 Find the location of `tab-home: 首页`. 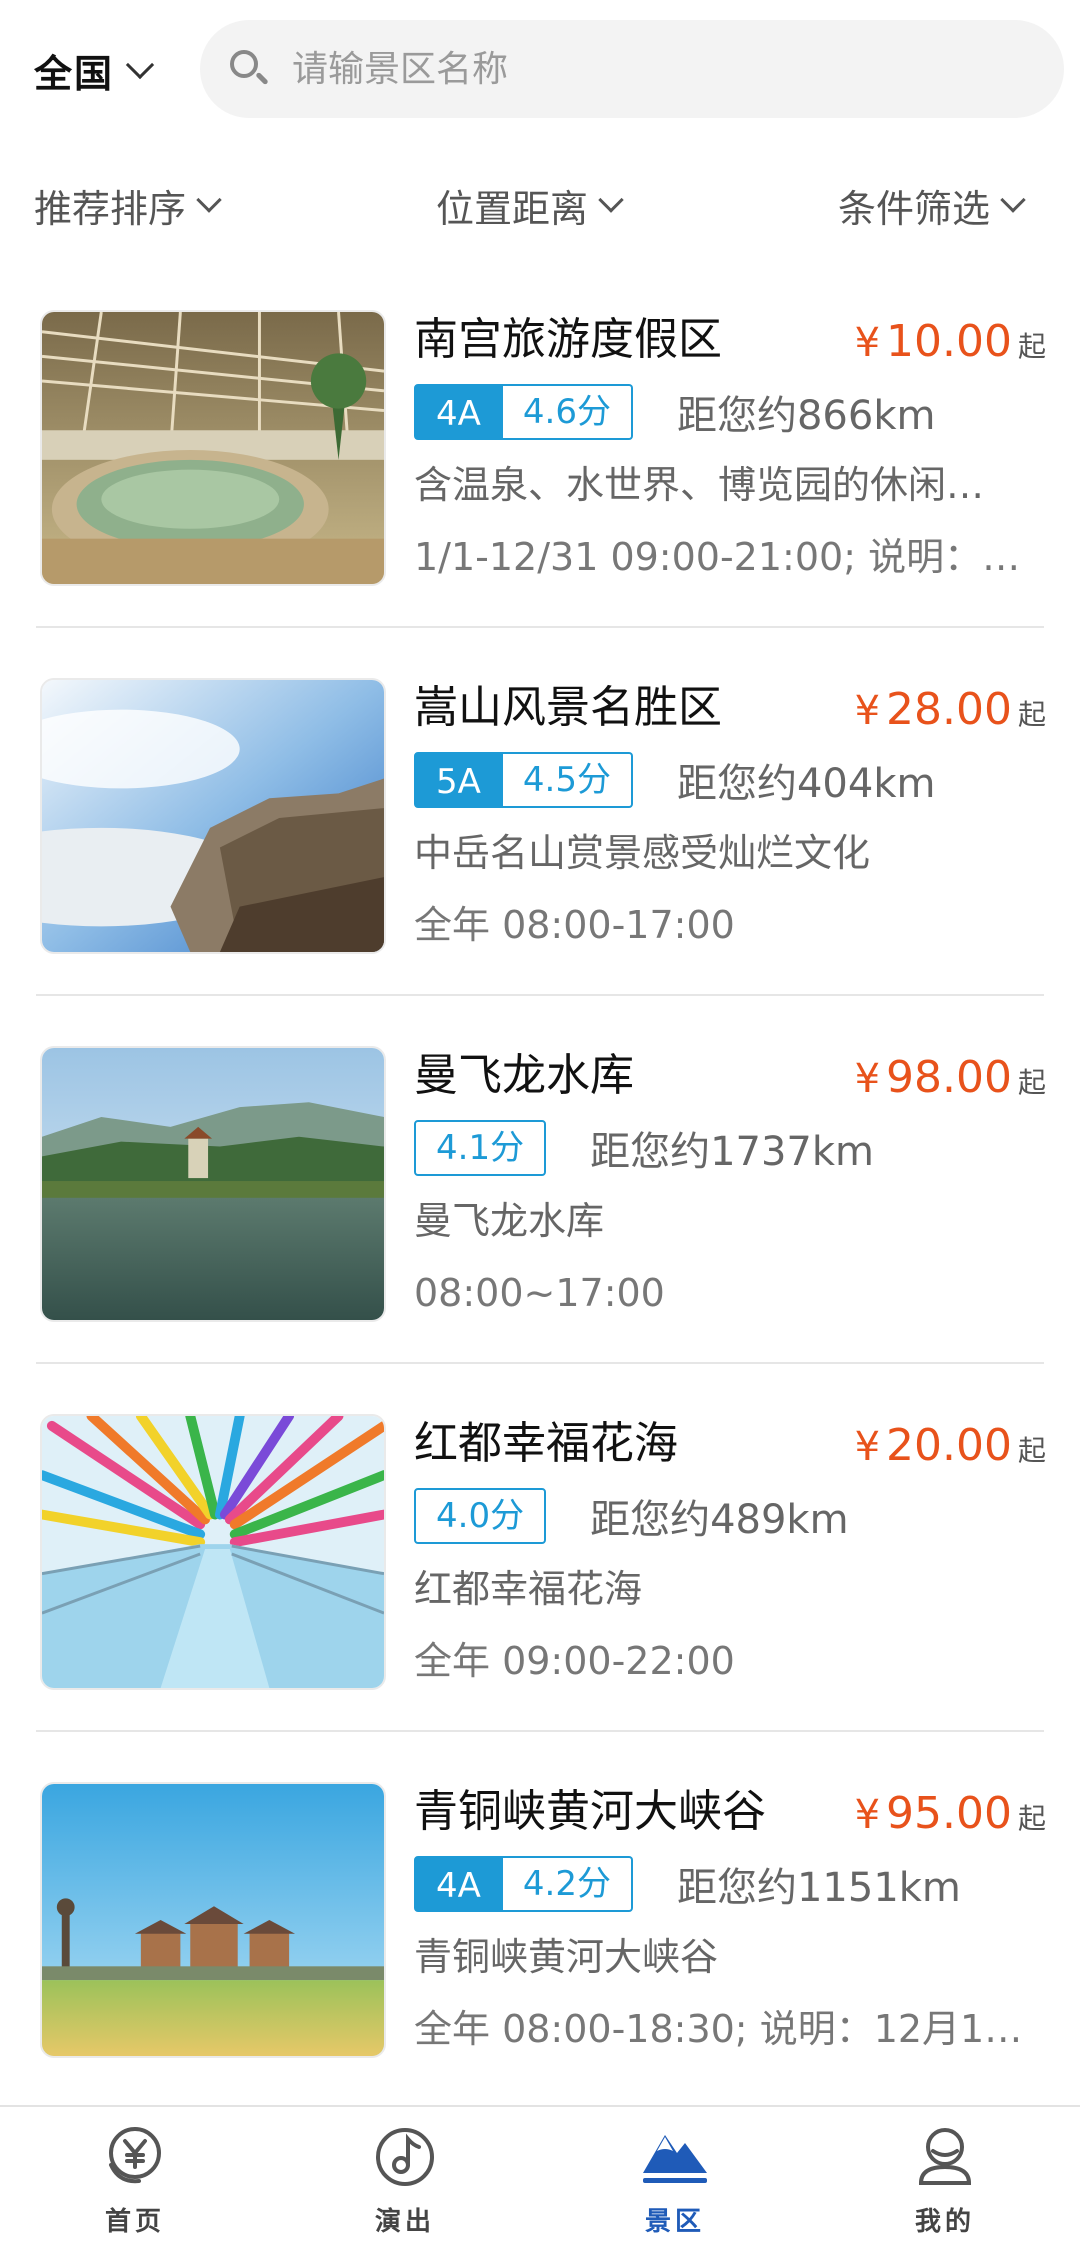

tab-home: 首页 is located at coordinates (135, 2177).